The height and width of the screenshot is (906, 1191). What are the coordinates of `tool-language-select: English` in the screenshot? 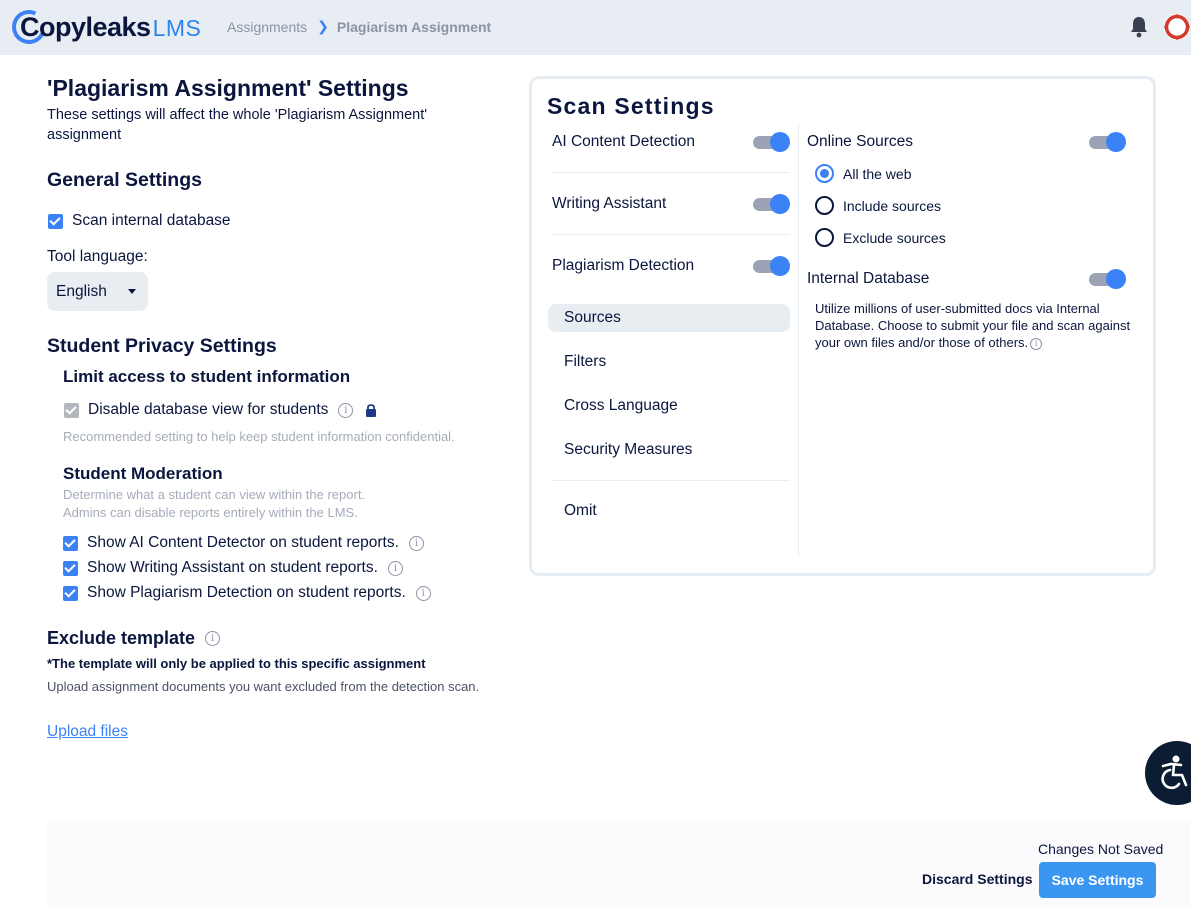 It's located at (97, 291).